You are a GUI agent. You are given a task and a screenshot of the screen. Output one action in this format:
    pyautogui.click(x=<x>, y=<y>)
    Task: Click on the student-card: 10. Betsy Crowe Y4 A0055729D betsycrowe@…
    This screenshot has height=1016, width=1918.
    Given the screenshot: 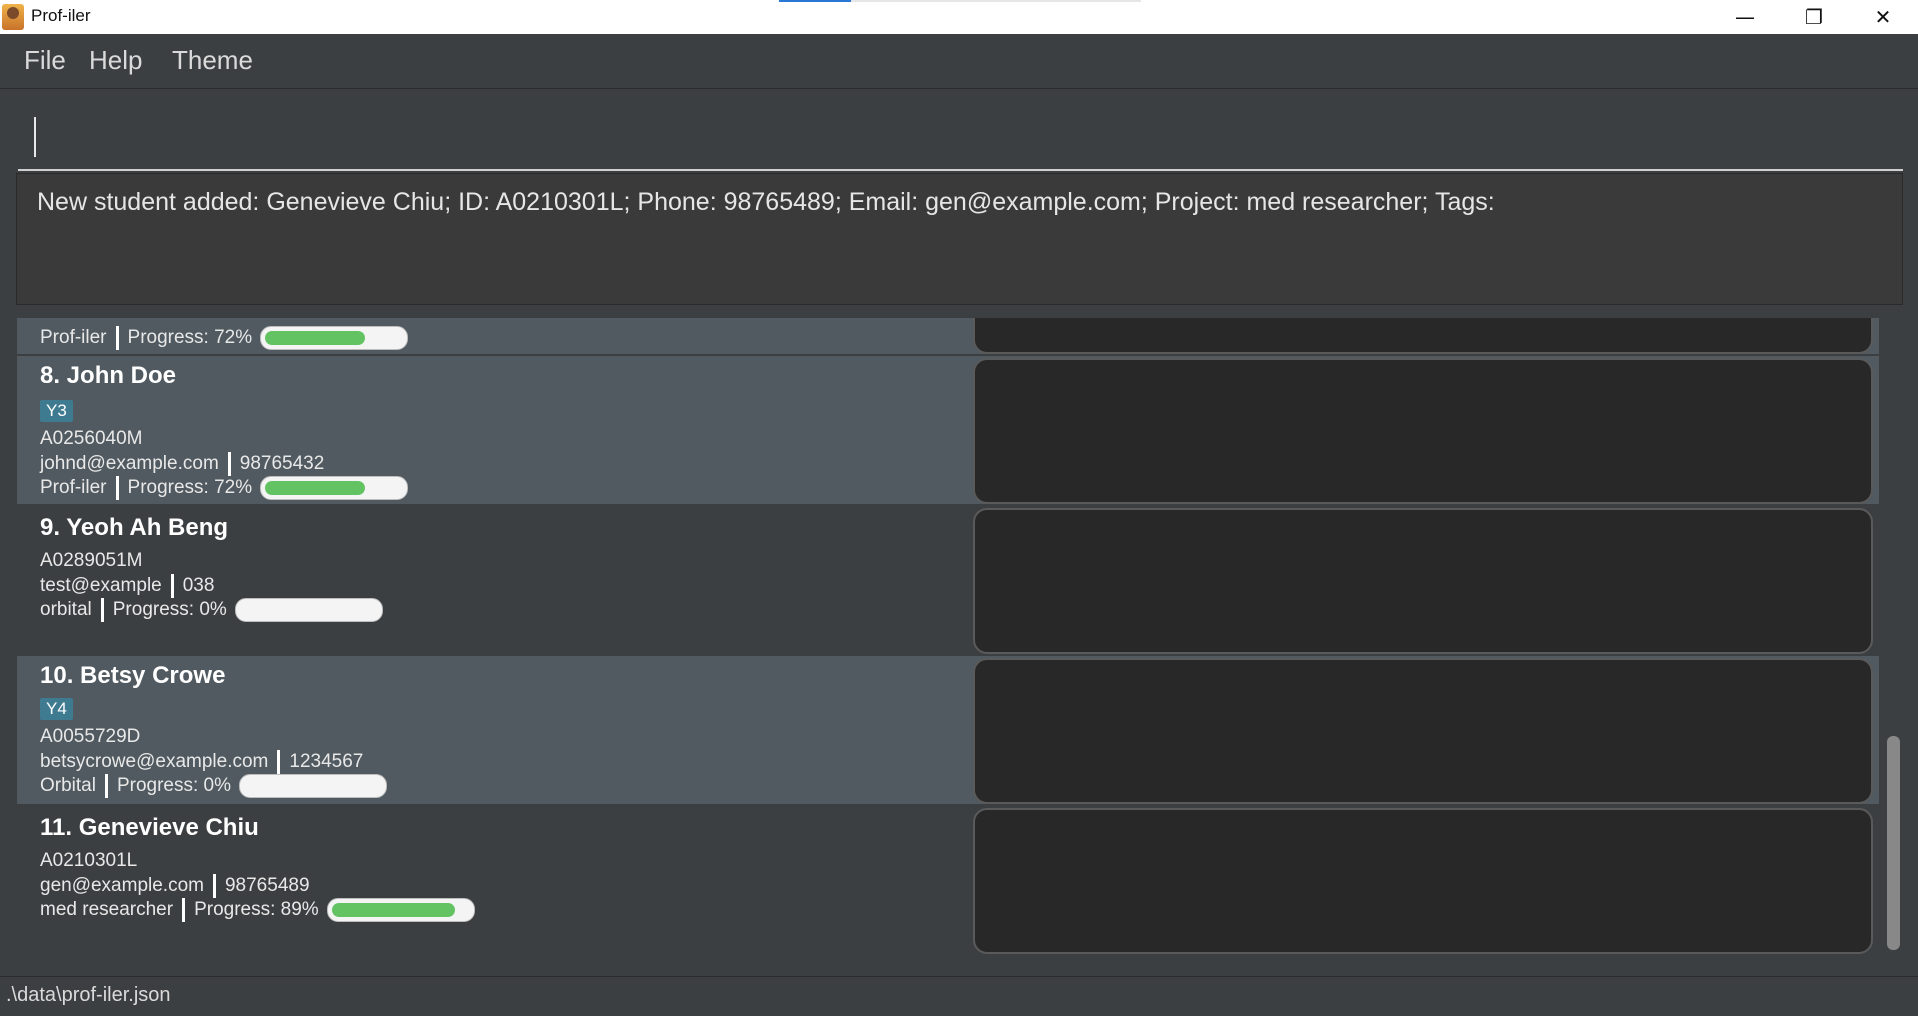 What is the action you would take?
    pyautogui.click(x=948, y=730)
    